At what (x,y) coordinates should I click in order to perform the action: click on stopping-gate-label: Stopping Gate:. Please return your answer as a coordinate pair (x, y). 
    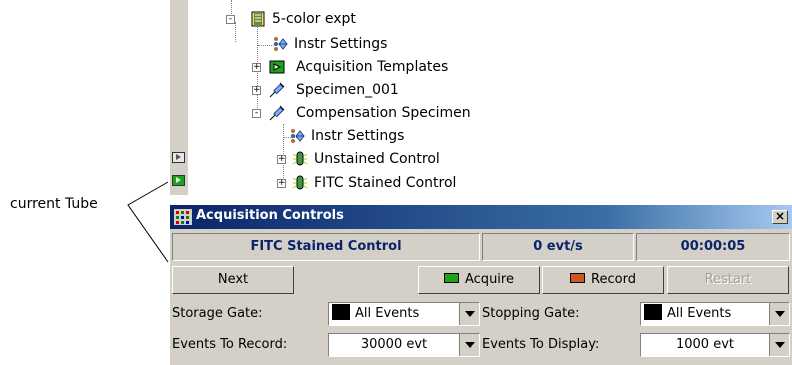
    Looking at the image, I should click on (531, 313).